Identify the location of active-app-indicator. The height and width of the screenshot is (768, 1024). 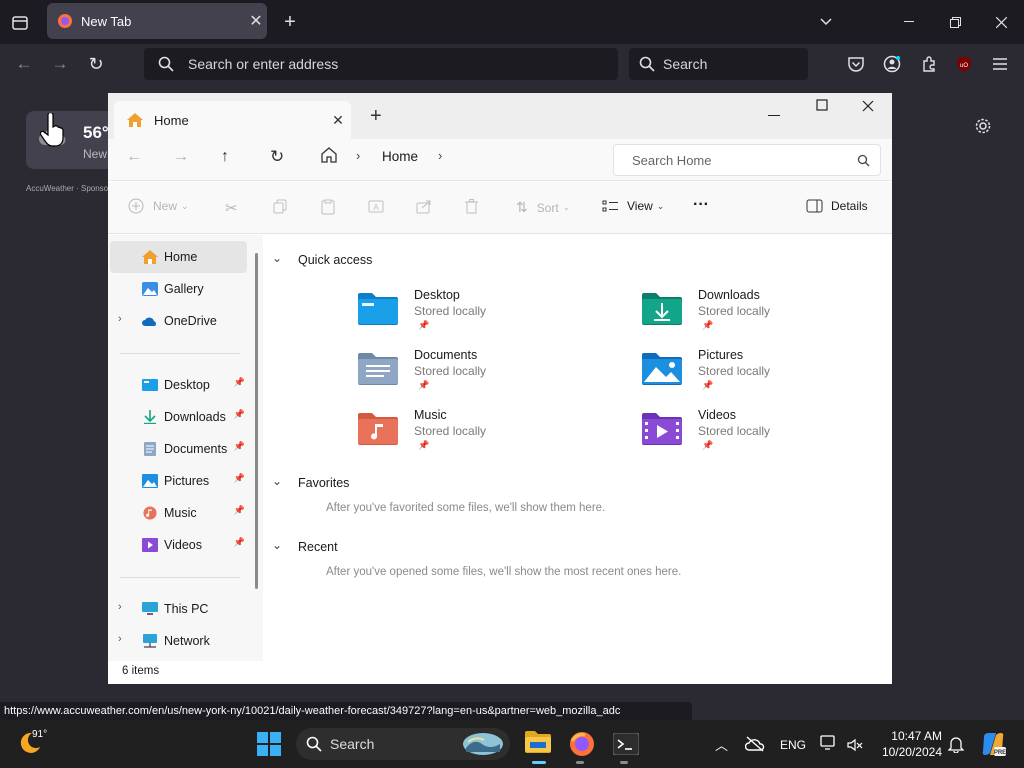
(539, 762).